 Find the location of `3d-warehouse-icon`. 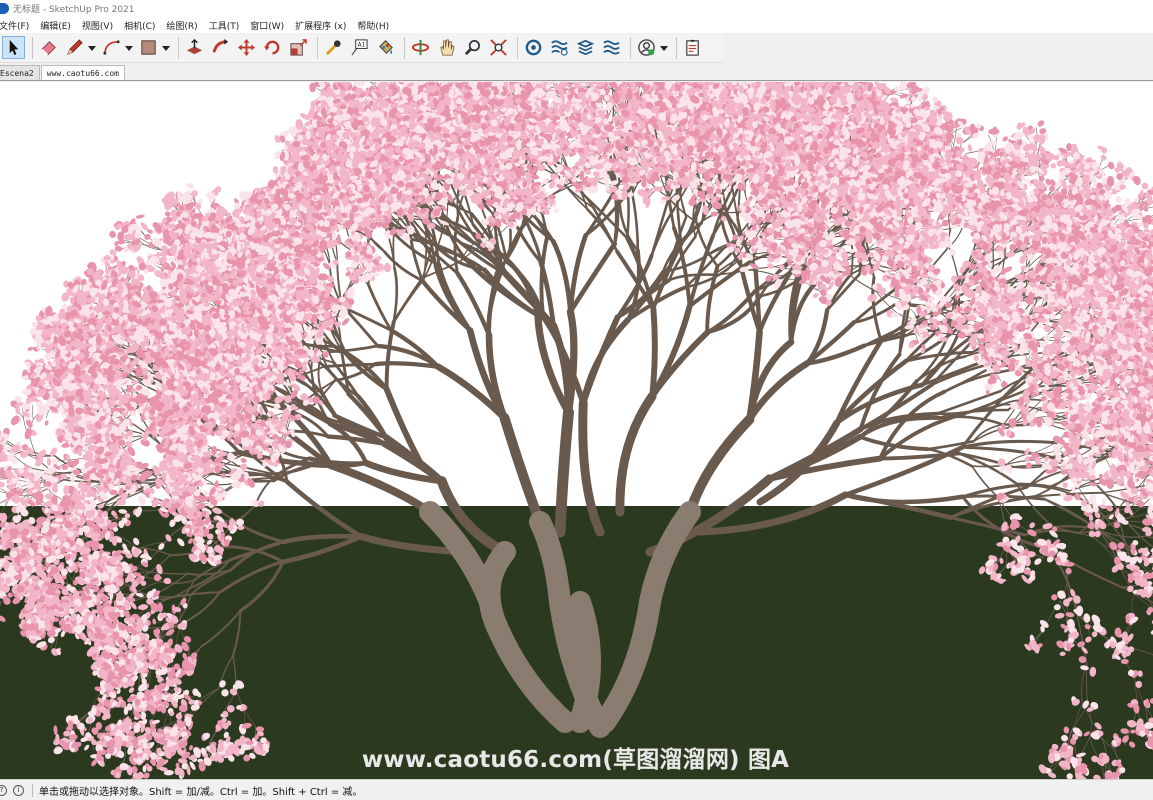

3d-warehouse-icon is located at coordinates (533, 47).